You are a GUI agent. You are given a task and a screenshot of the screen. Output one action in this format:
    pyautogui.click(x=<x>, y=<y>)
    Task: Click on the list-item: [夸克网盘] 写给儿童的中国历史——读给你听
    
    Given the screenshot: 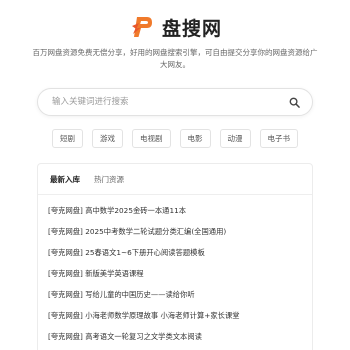 What is the action you would take?
    pyautogui.click(x=177, y=294)
    